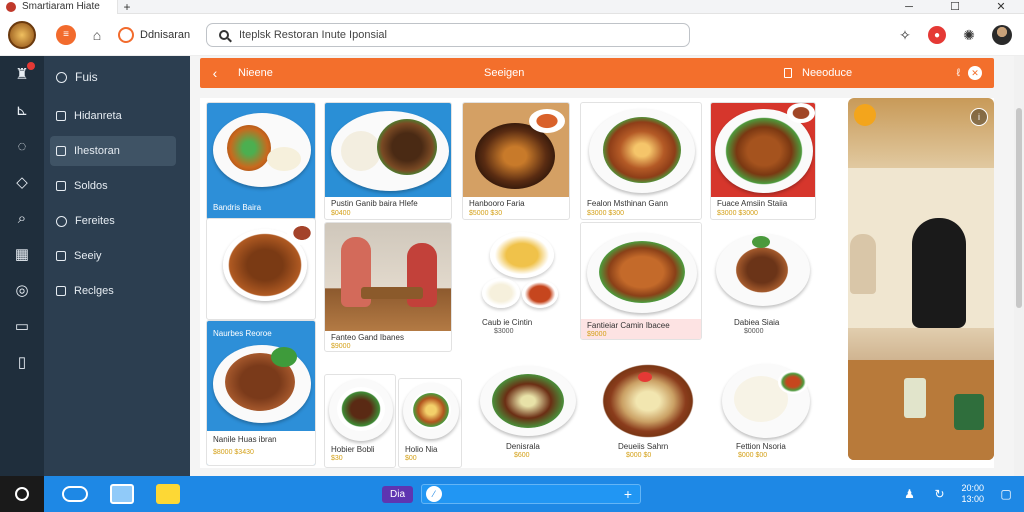  What do you see at coordinates (261, 161) in the screenshot?
I see `menu-card: Bandris Baira` at bounding box center [261, 161].